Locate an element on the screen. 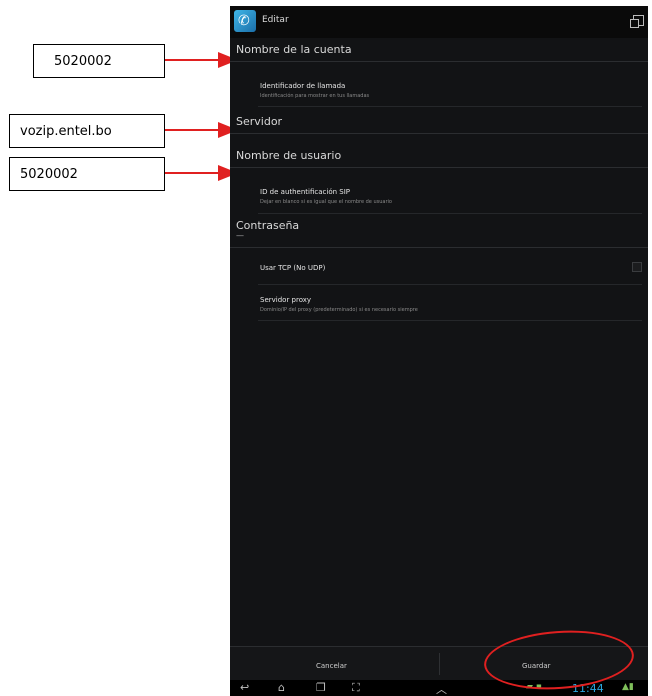 The image size is (652, 696). pref-tcp-title: Usar TCP (No UDP) is located at coordinates (292, 268).